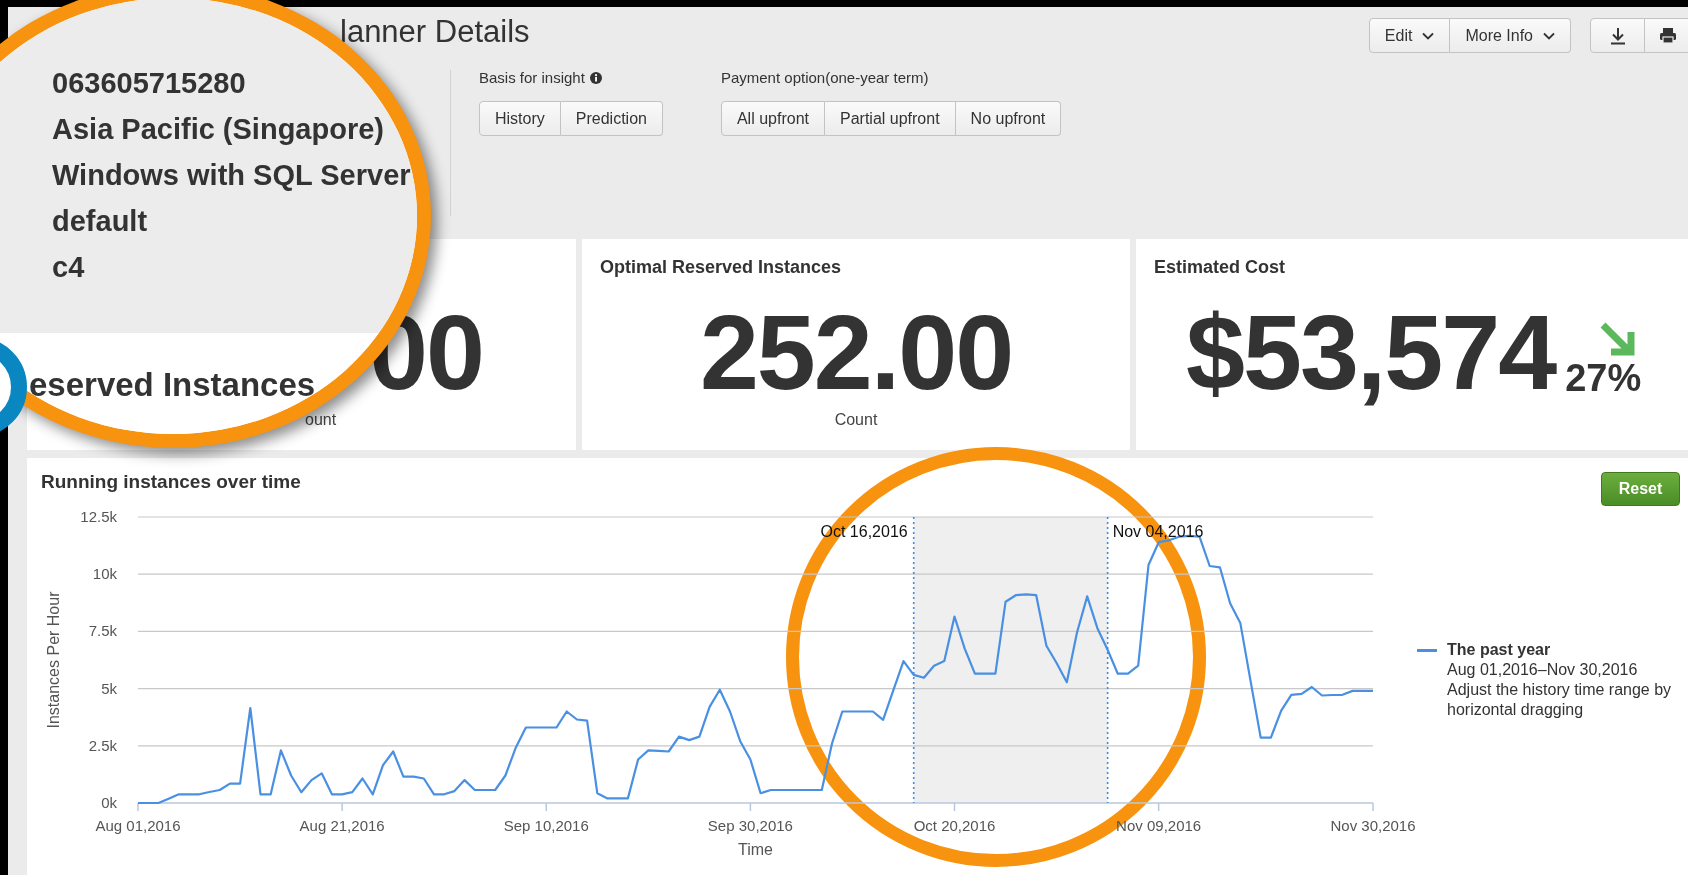 This screenshot has width=1688, height=875. Describe the element at coordinates (1499, 650) in the screenshot. I see `legend-name: The past year` at that location.